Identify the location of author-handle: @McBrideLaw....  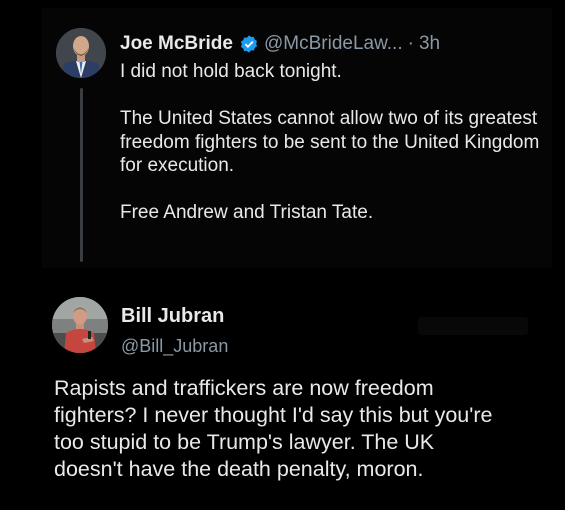
(333, 44).